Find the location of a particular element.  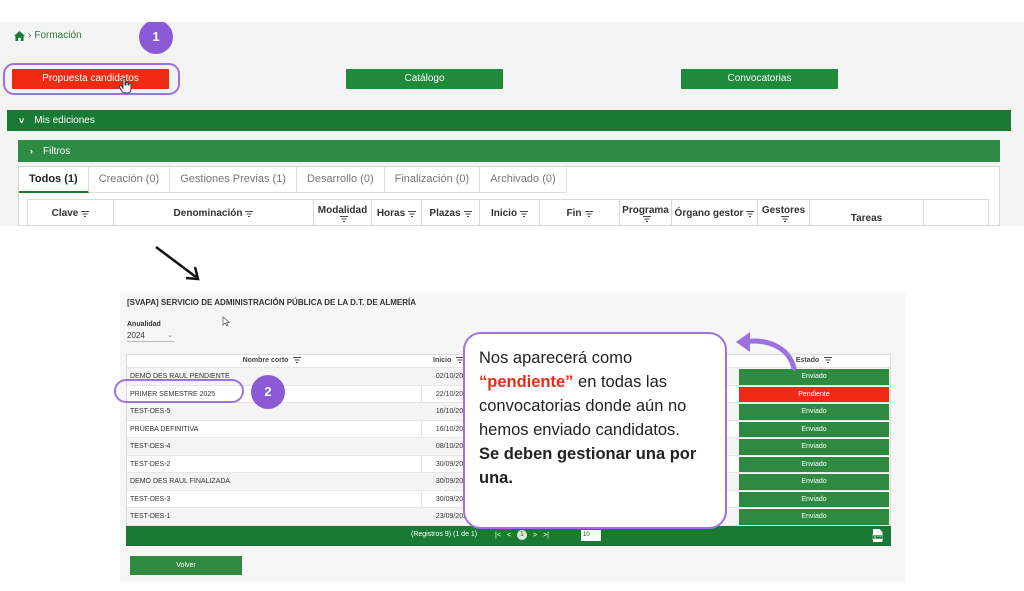

column-fin: Fin is located at coordinates (580, 213).